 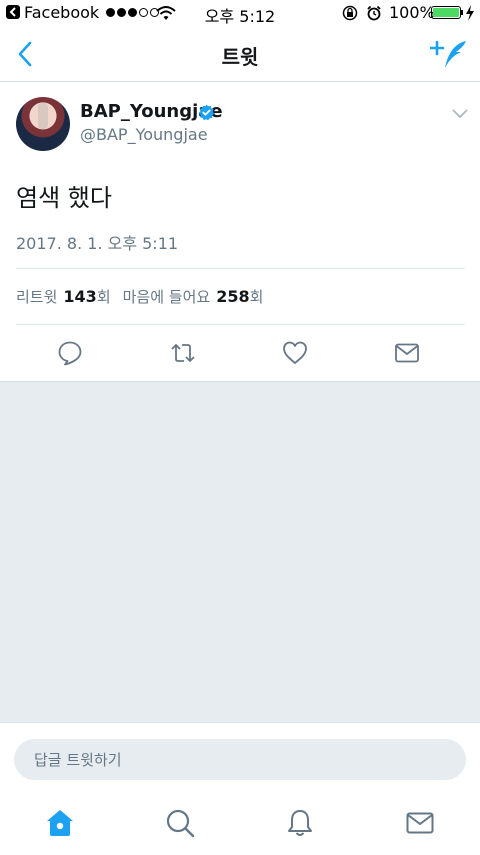 What do you see at coordinates (232, 296) in the screenshot?
I see `like-count: 258` at bounding box center [232, 296].